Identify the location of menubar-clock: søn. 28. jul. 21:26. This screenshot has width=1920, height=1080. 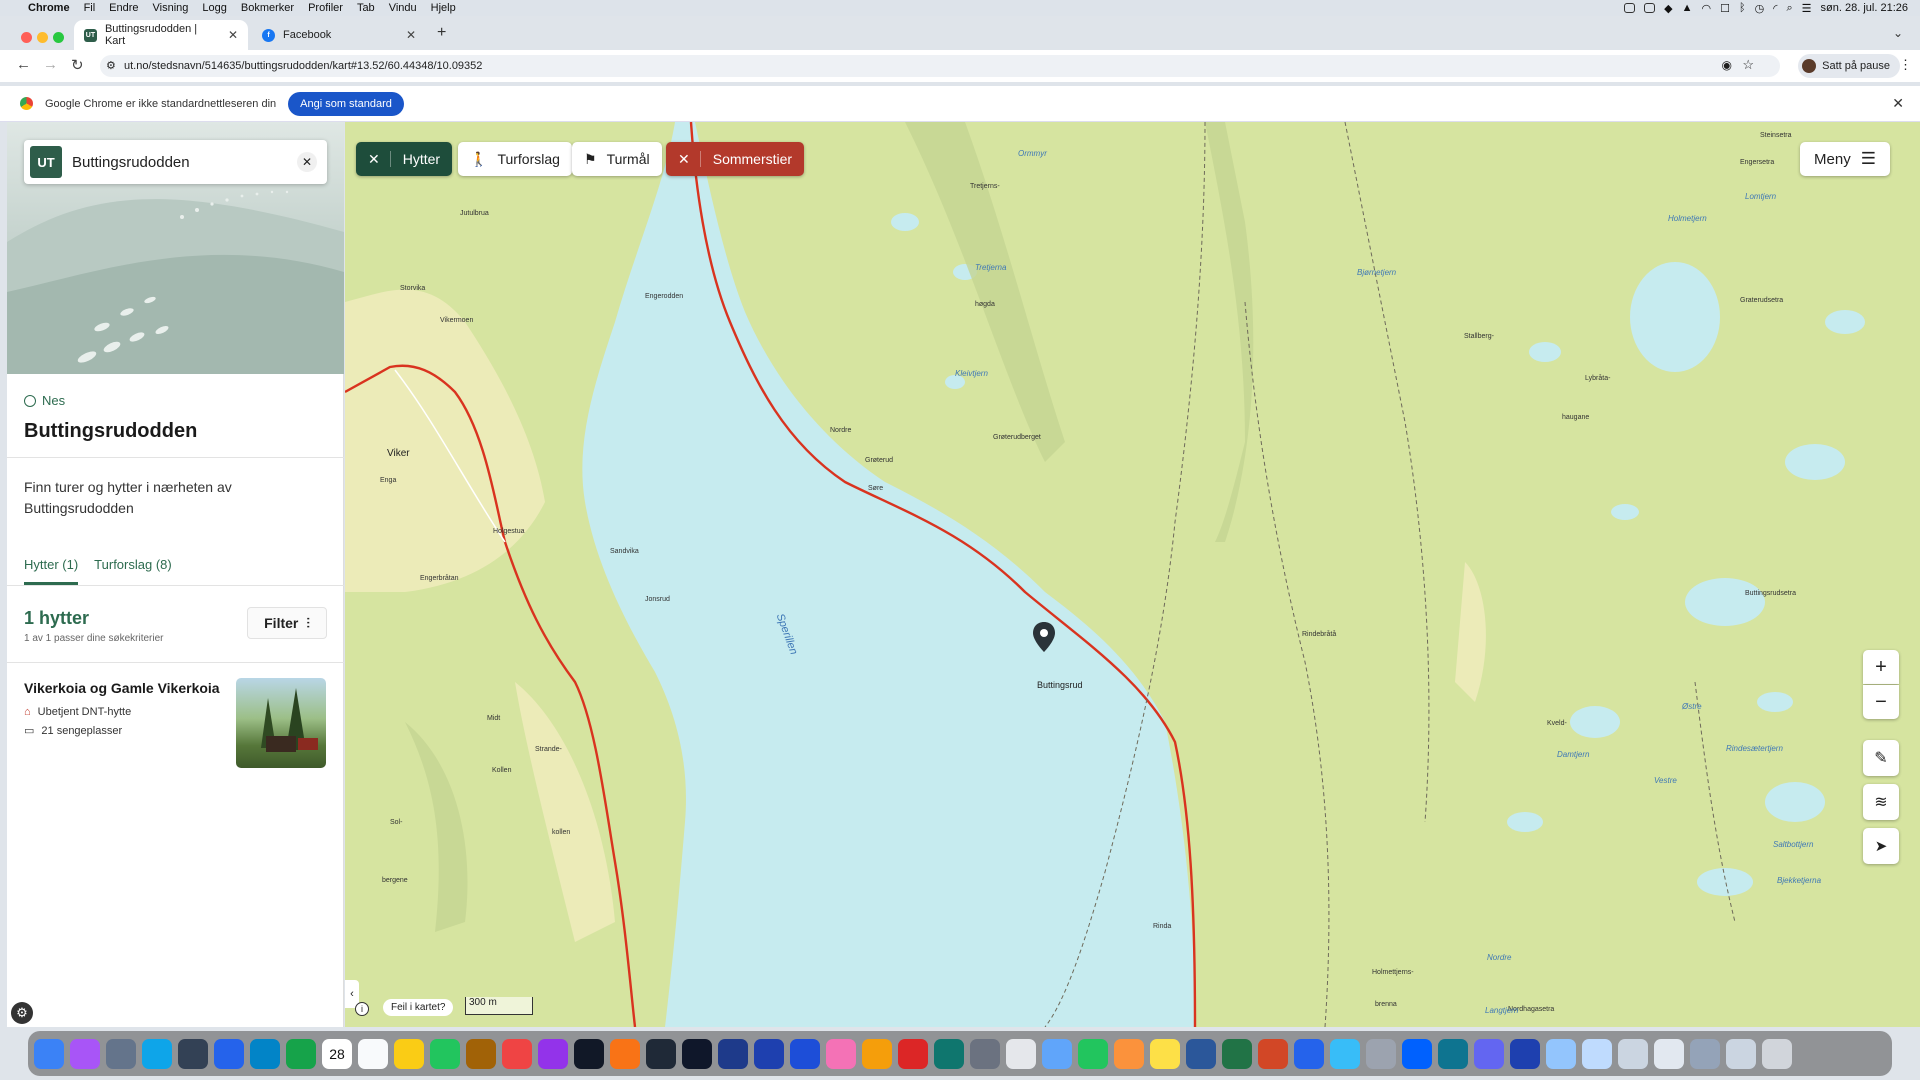
(1864, 8).